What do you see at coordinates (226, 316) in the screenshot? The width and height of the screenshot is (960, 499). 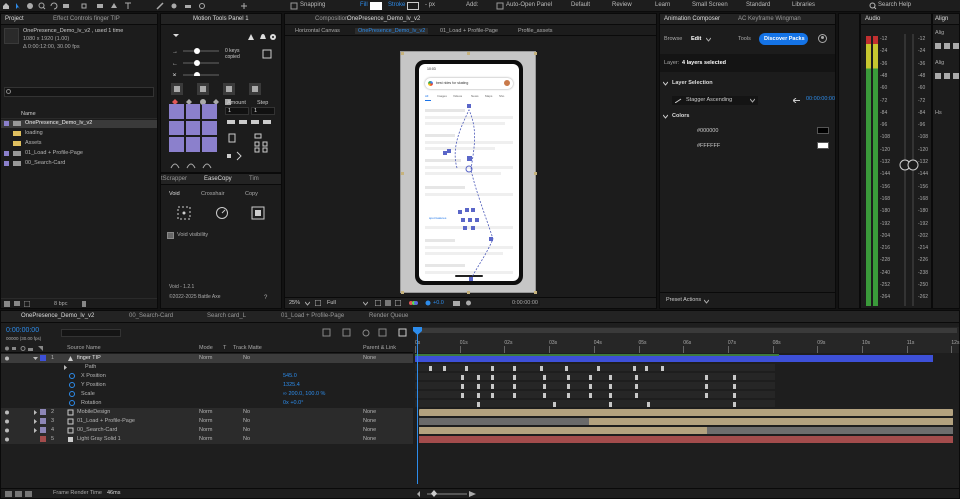 I see `tab-timeline-search-card-l: Search card_L` at bounding box center [226, 316].